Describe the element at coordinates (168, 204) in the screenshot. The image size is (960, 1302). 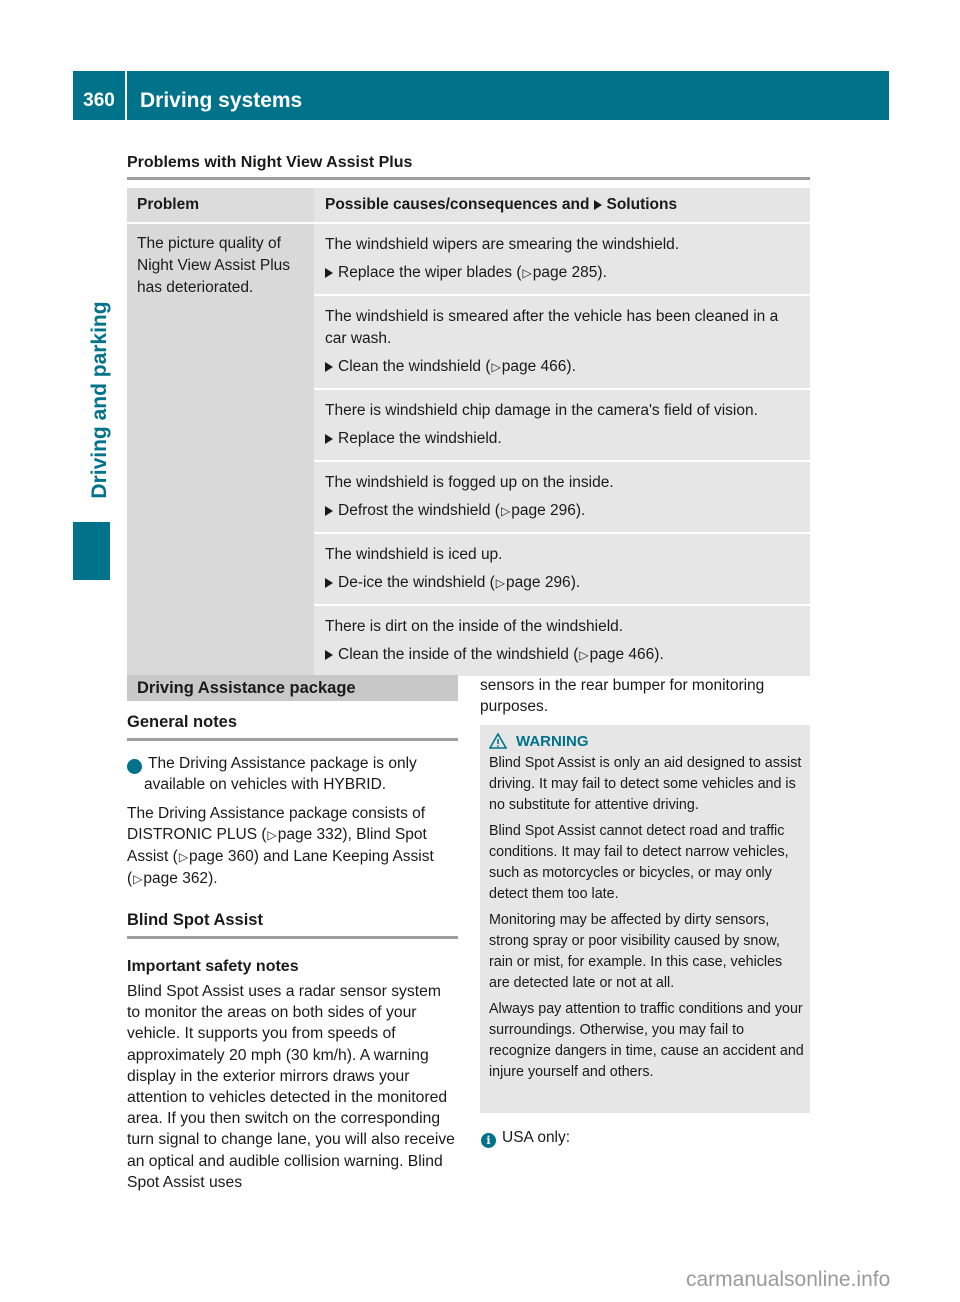
I see `column-header-problem: Problem` at that location.